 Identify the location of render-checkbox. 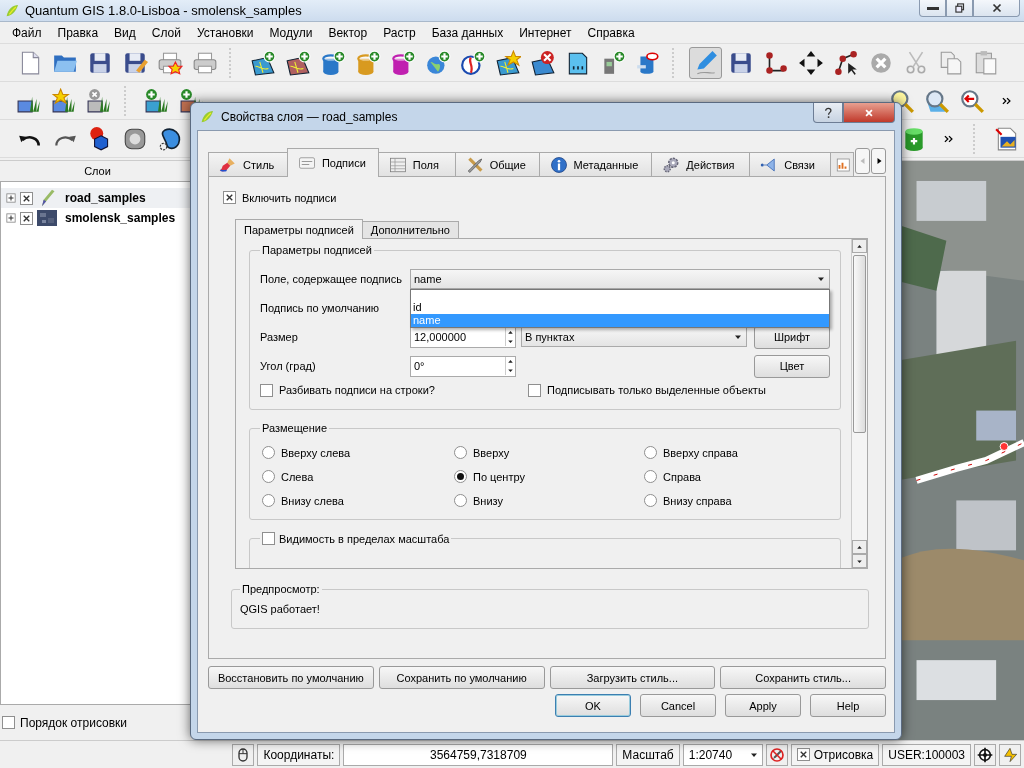
(803, 754).